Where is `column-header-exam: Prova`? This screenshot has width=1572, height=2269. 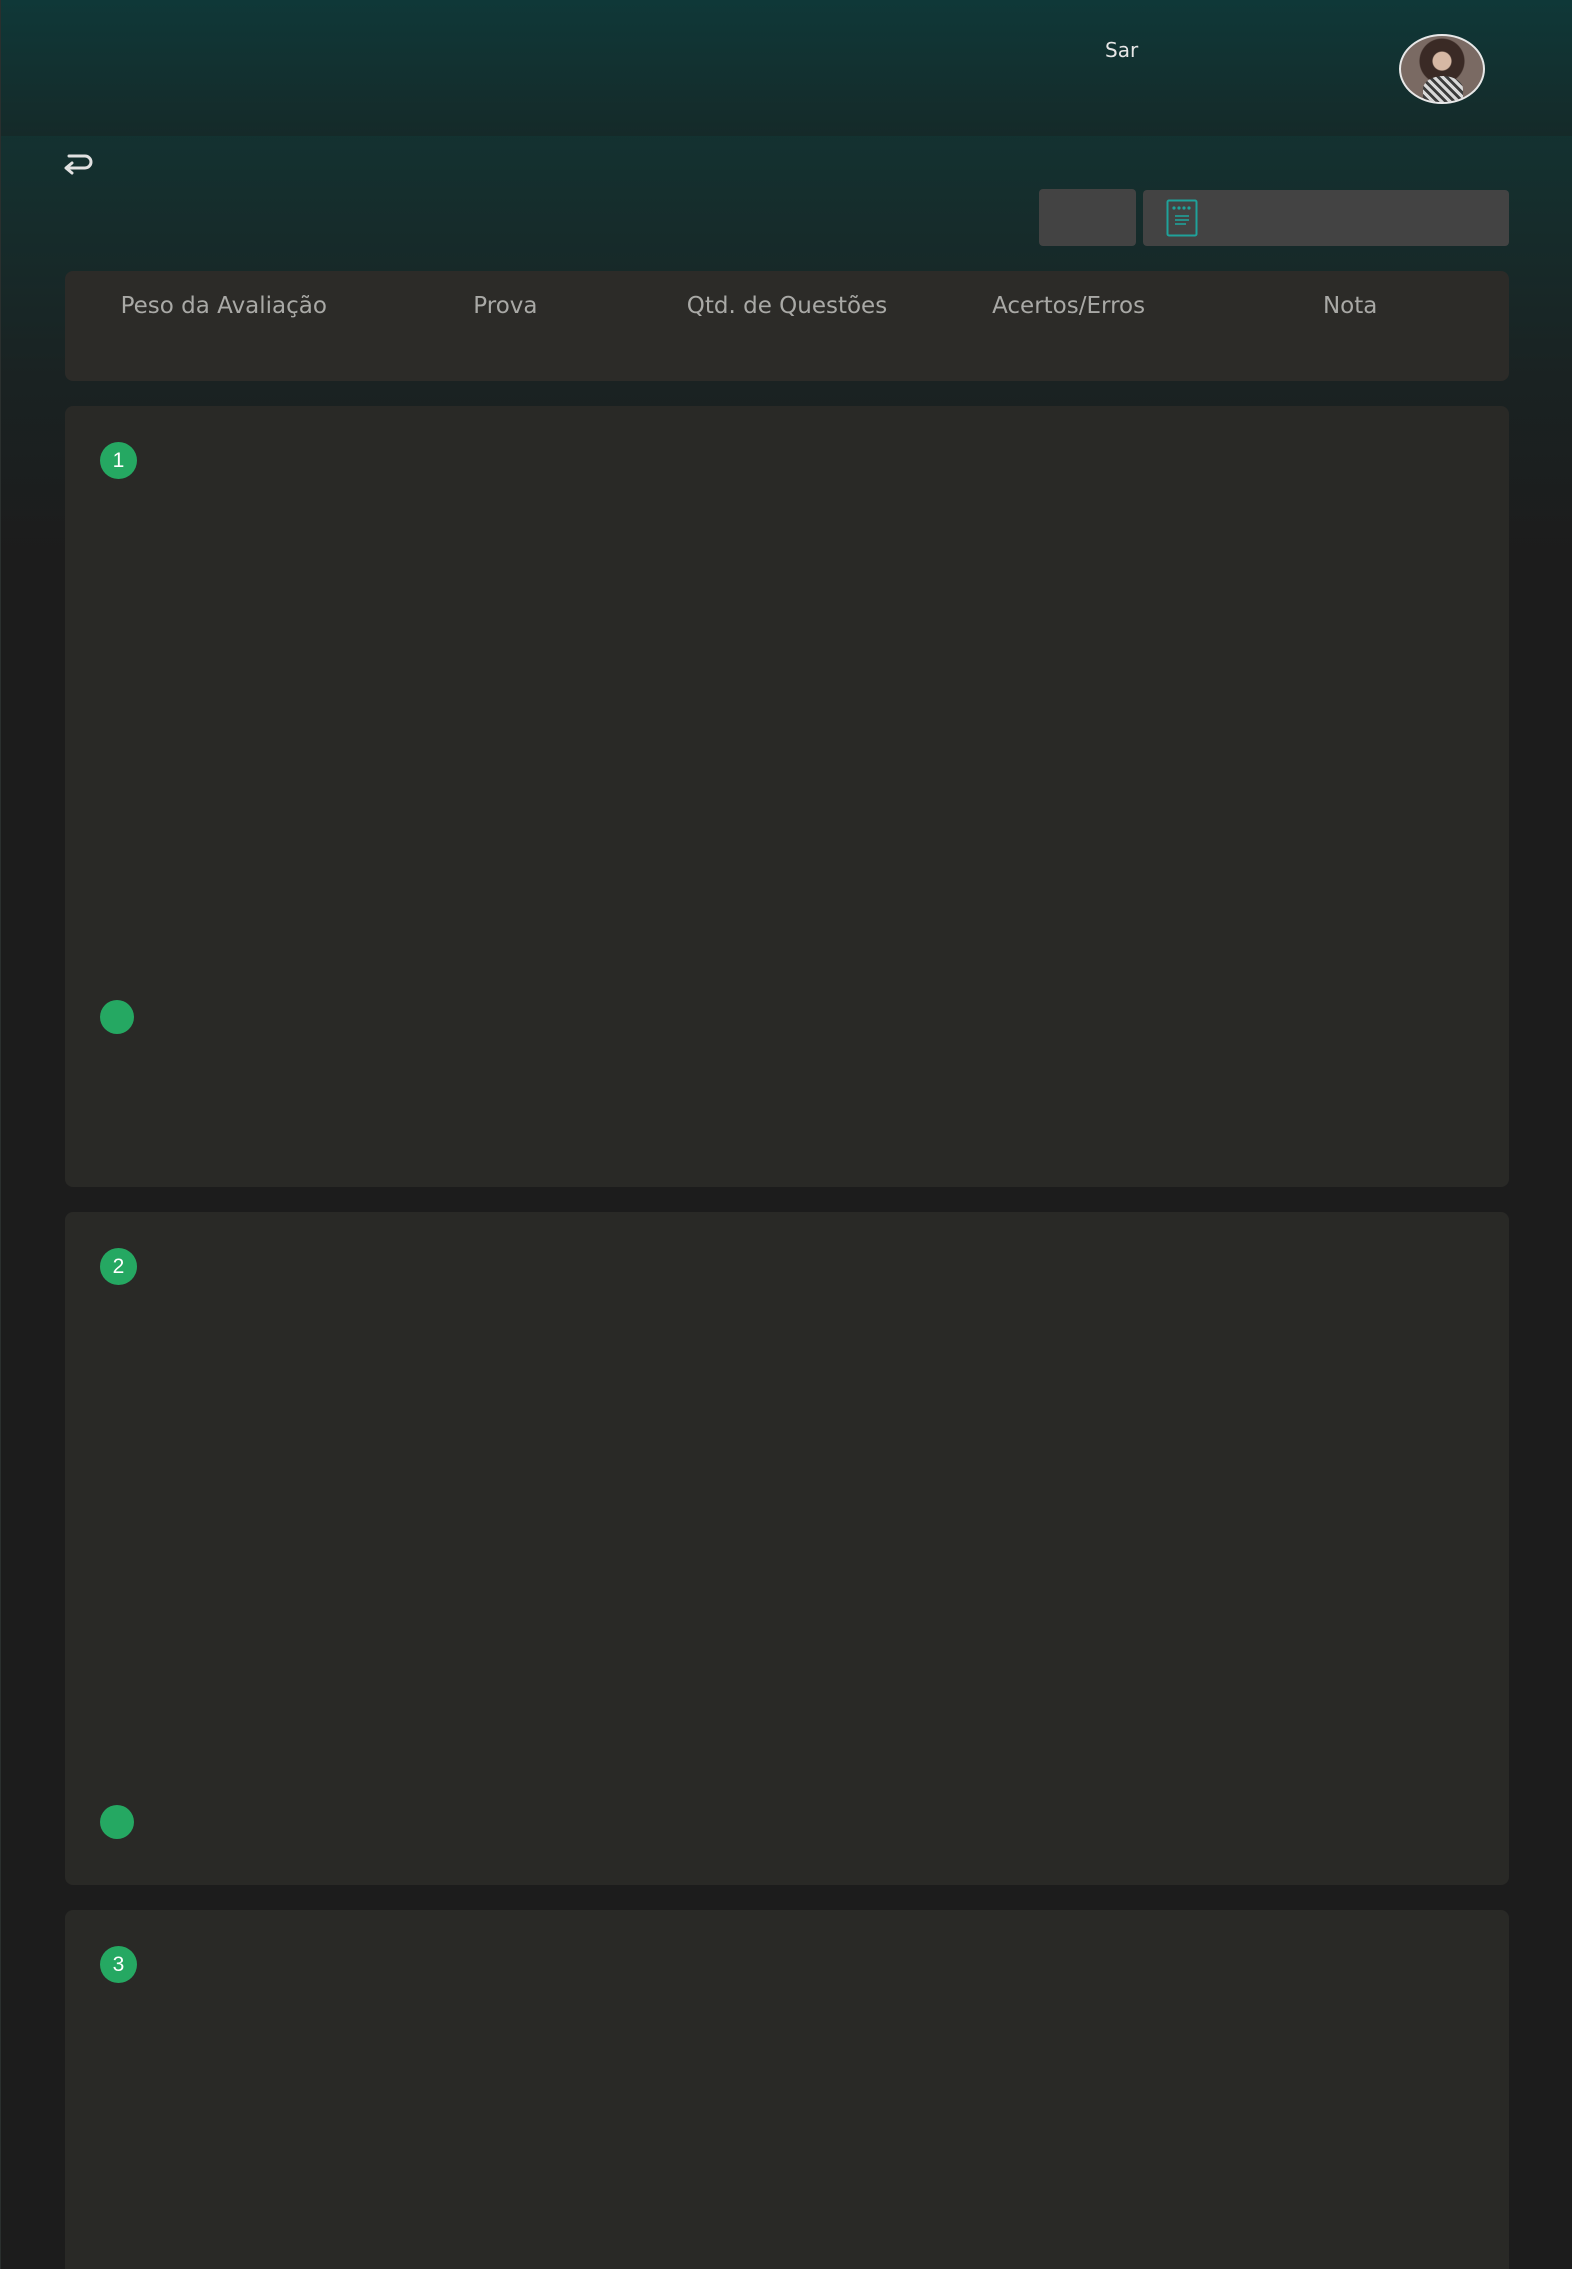 column-header-exam: Prova is located at coordinates (505, 306).